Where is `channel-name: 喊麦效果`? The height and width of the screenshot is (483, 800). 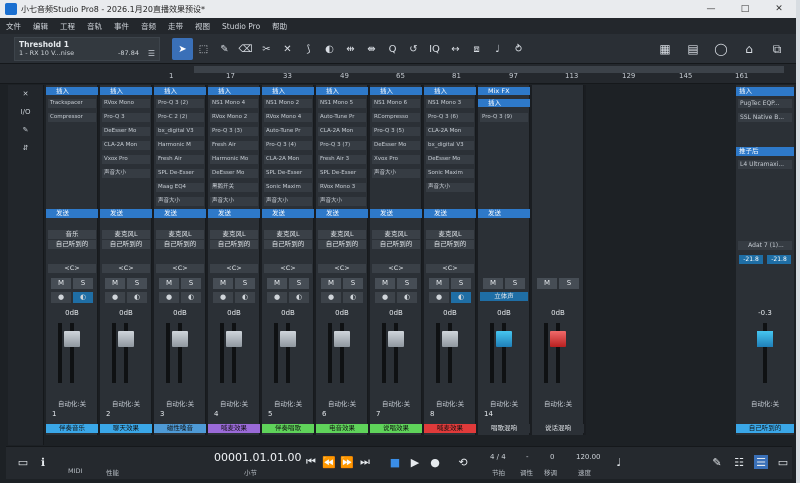 channel-name: 喊麦效果 is located at coordinates (234, 428).